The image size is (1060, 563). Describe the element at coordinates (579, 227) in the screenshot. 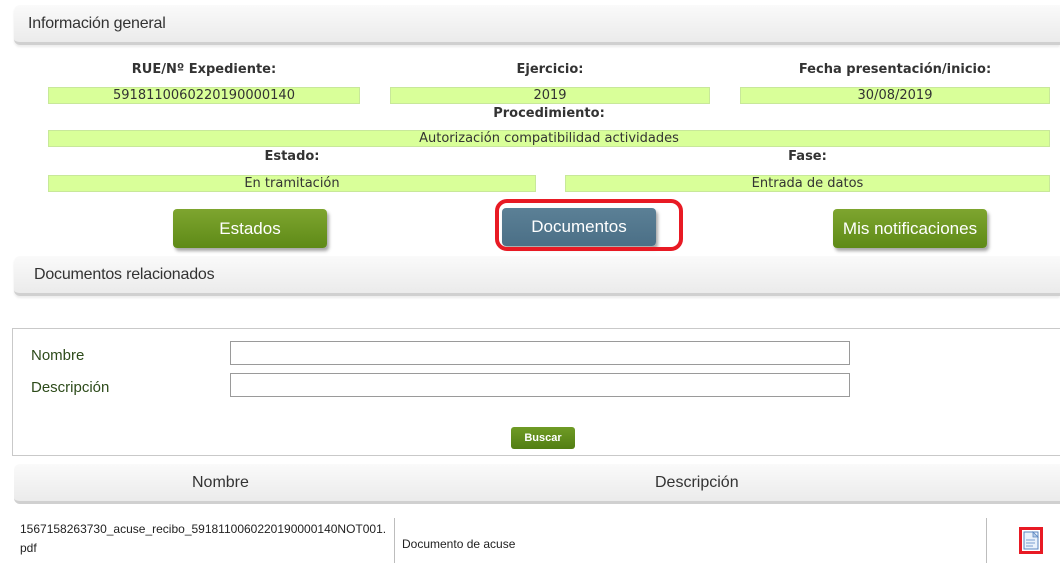

I see `documentos-button: Documentos` at that location.